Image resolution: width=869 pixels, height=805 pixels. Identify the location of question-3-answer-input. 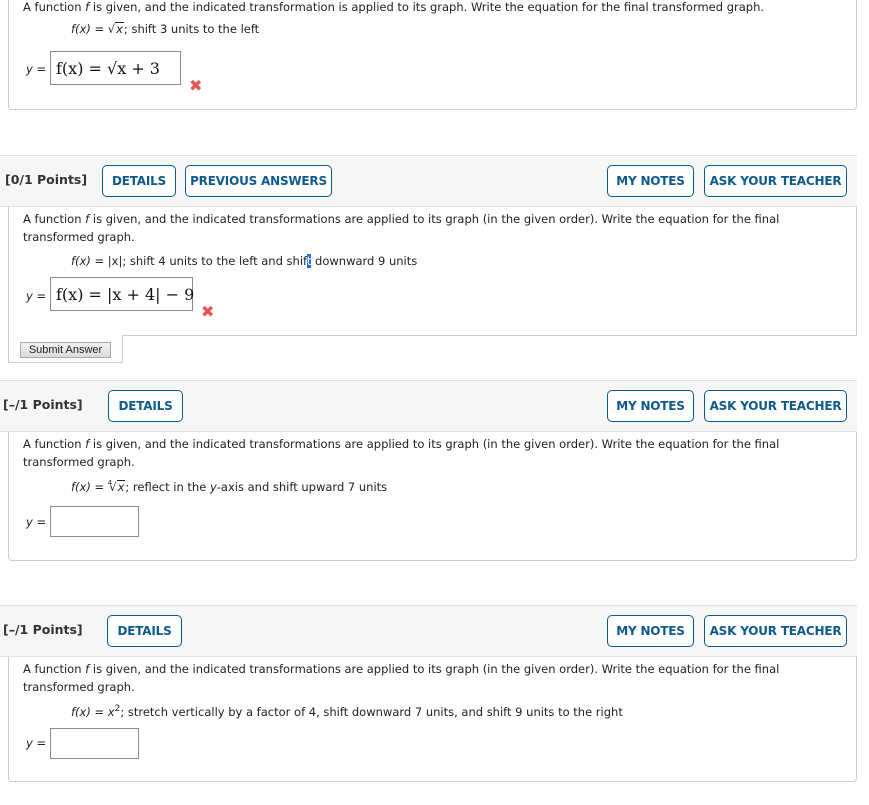
(94, 521).